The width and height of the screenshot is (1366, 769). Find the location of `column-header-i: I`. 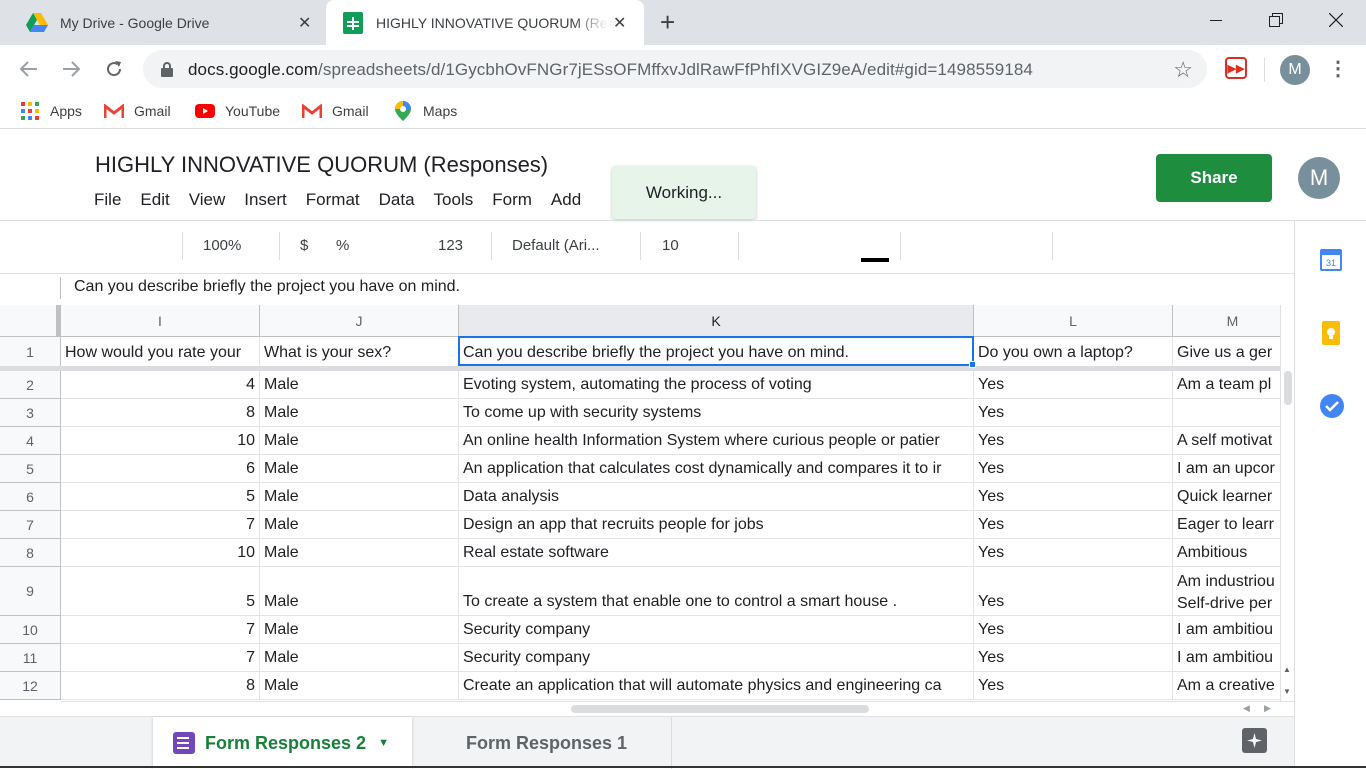

column-header-i: I is located at coordinates (160, 321).